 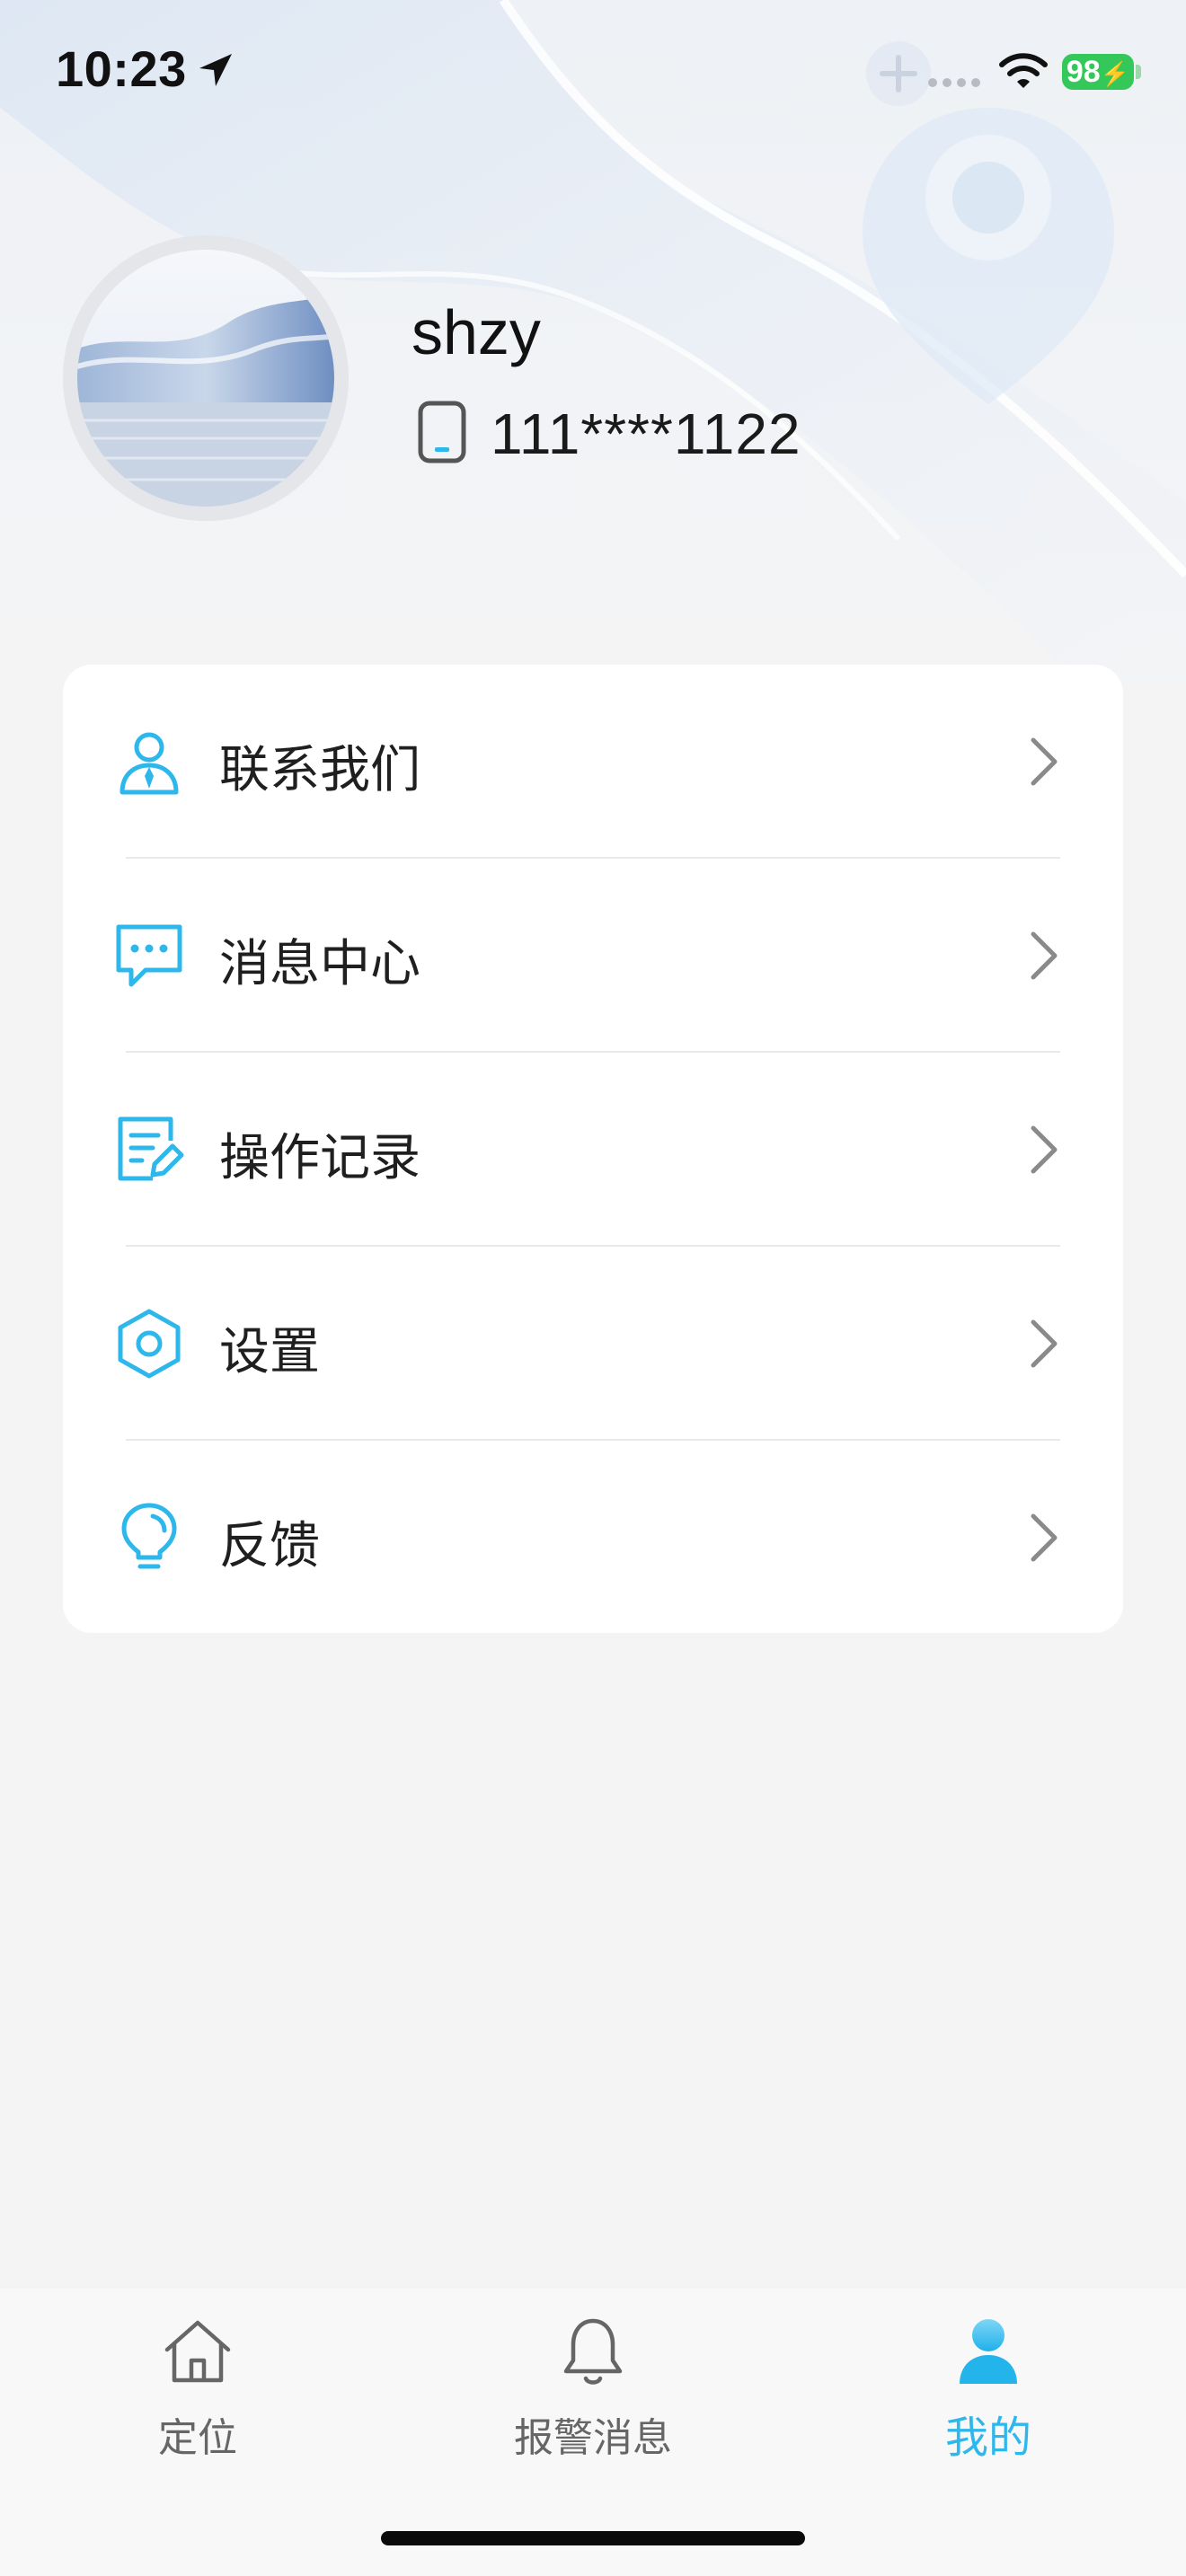 What do you see at coordinates (476, 332) in the screenshot?
I see `username: shzy` at bounding box center [476, 332].